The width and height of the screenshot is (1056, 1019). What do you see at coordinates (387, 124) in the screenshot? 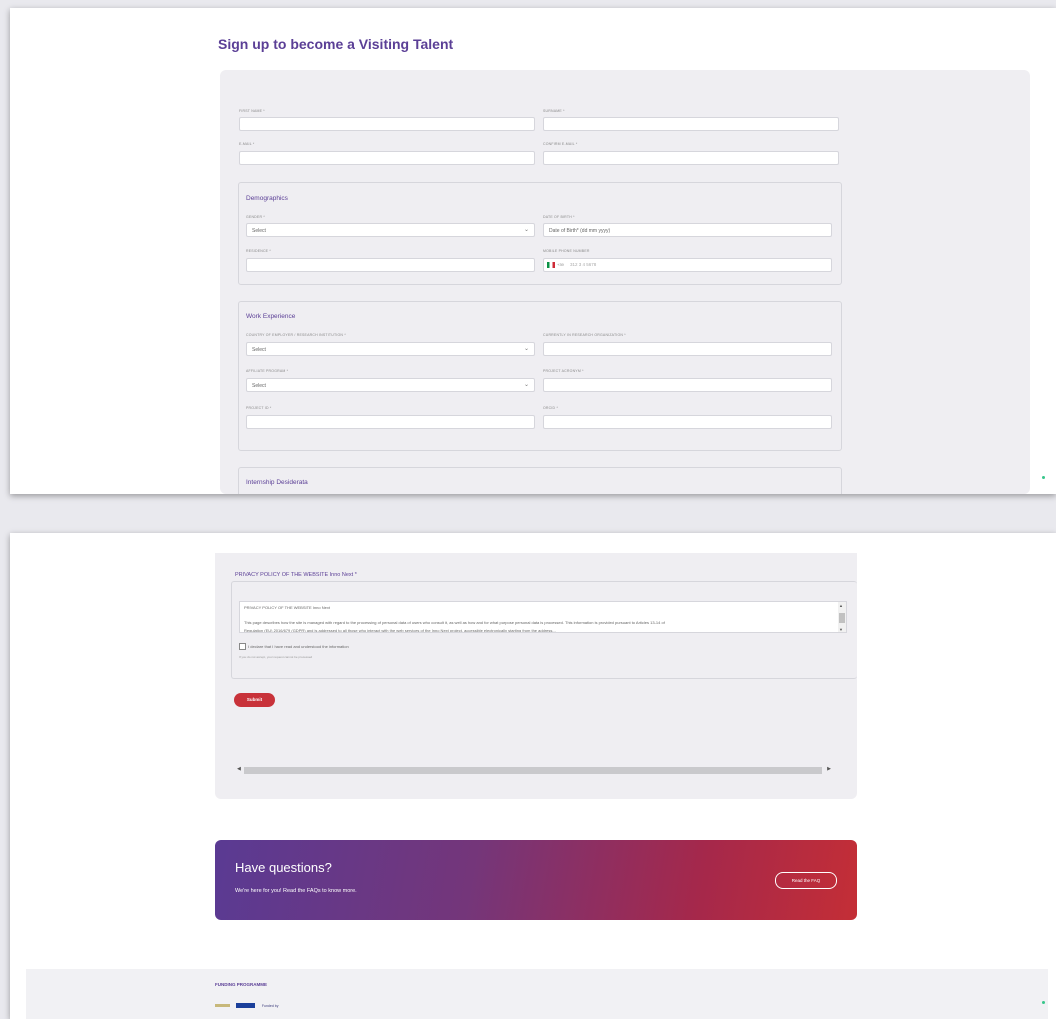
I see `first-name-input` at bounding box center [387, 124].